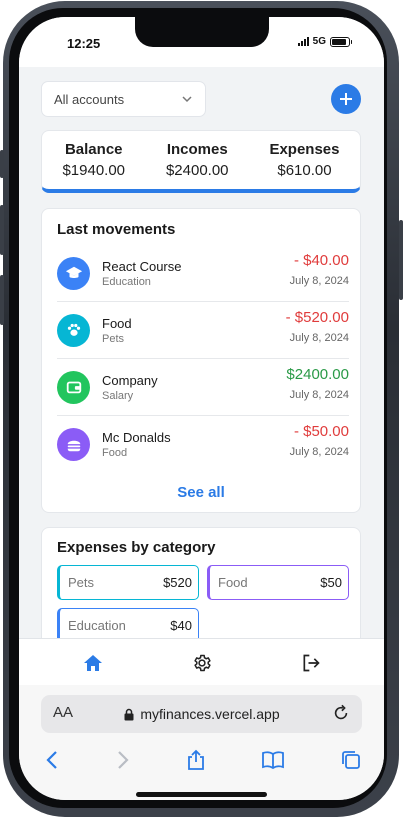 The width and height of the screenshot is (403, 819). I want to click on text-size-label: AA, so click(63, 712).